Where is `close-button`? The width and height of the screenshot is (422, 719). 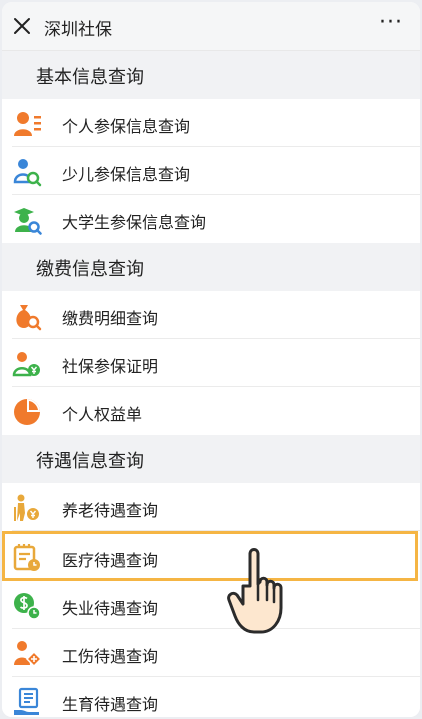
close-button is located at coordinates (22, 26).